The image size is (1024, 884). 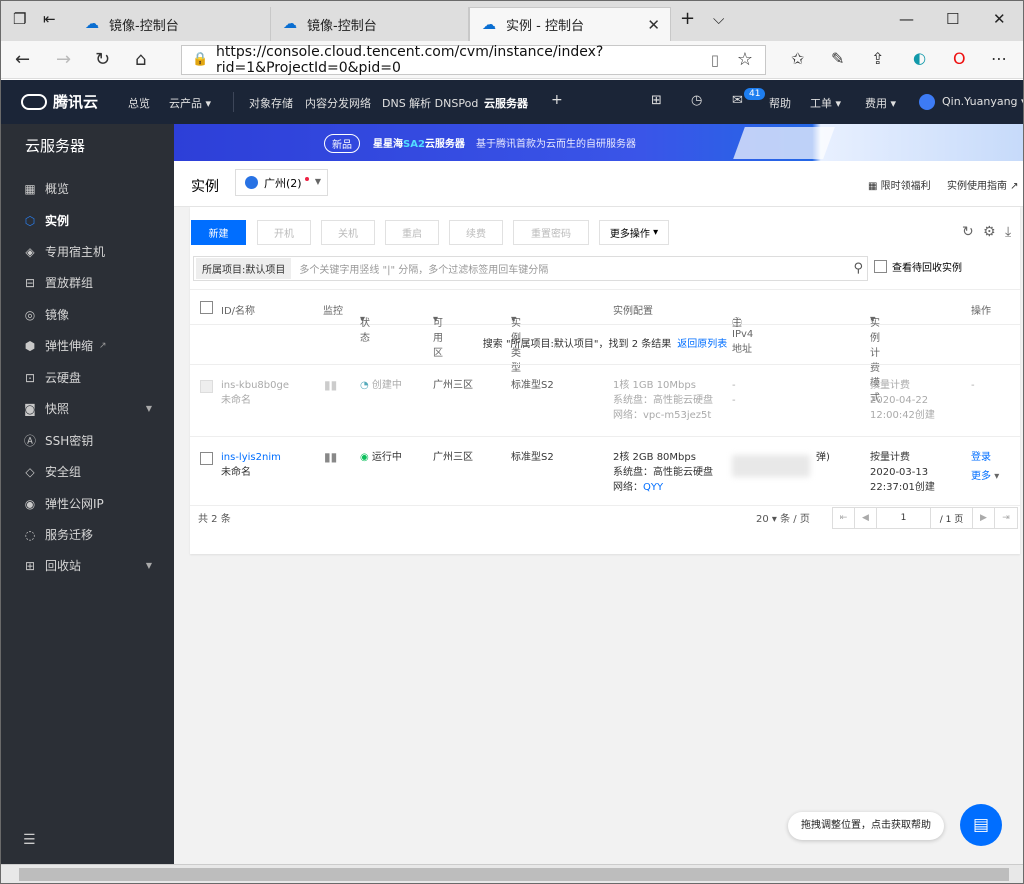 I want to click on nav-products: 云产品 ▾, so click(x=190, y=103).